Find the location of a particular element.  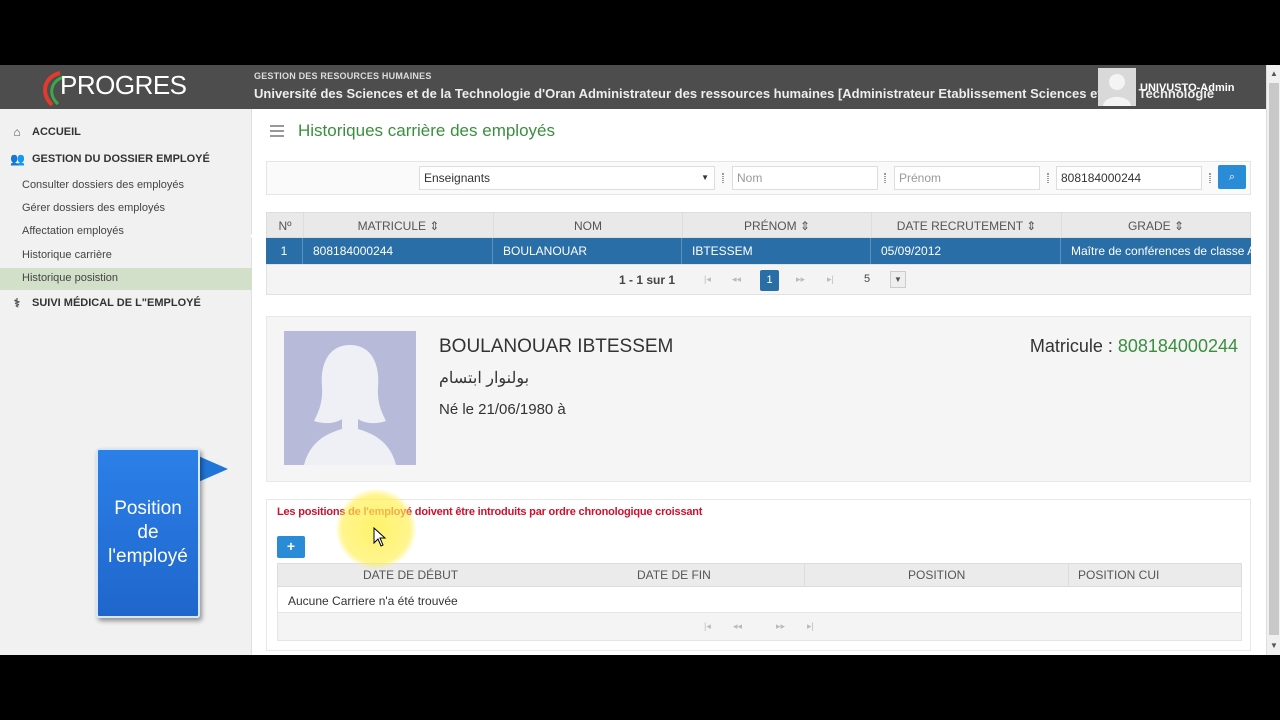

matricule-label: Matricule : is located at coordinates (1073, 346).